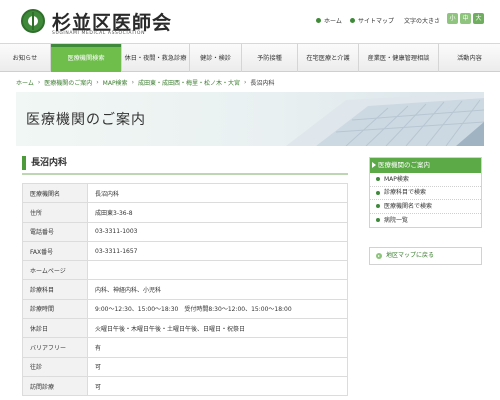 This screenshot has width=500, height=400. What do you see at coordinates (452, 18) in the screenshot?
I see `font-size-small-button: 小` at bounding box center [452, 18].